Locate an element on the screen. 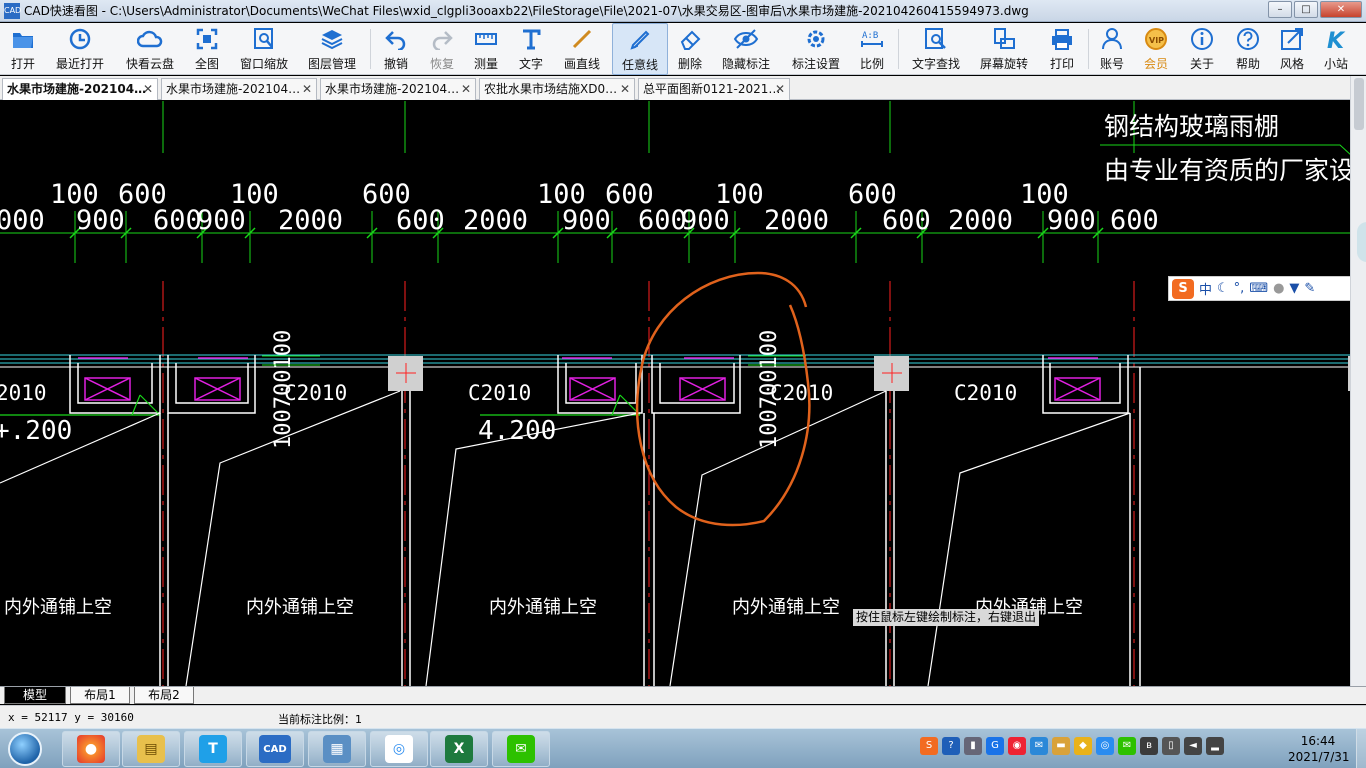 The height and width of the screenshot is (768, 1366). punctuation-icon: °, is located at coordinates (1239, 288).